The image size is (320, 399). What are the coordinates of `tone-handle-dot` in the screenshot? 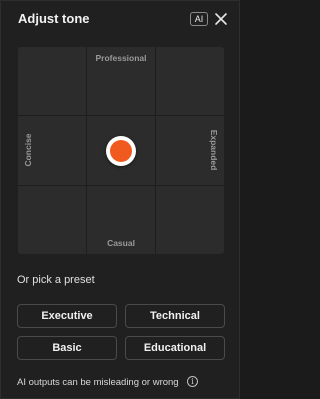 It's located at (121, 150).